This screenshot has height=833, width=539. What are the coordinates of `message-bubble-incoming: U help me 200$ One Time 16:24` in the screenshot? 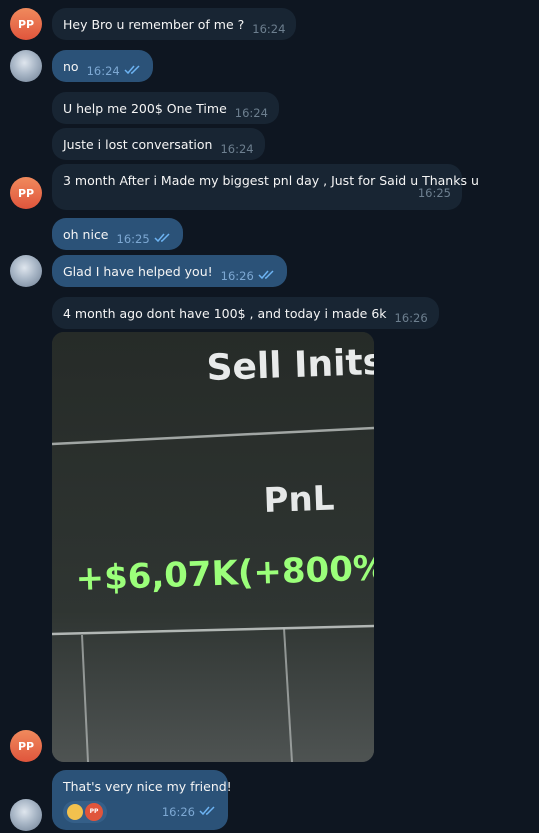 It's located at (165, 108).